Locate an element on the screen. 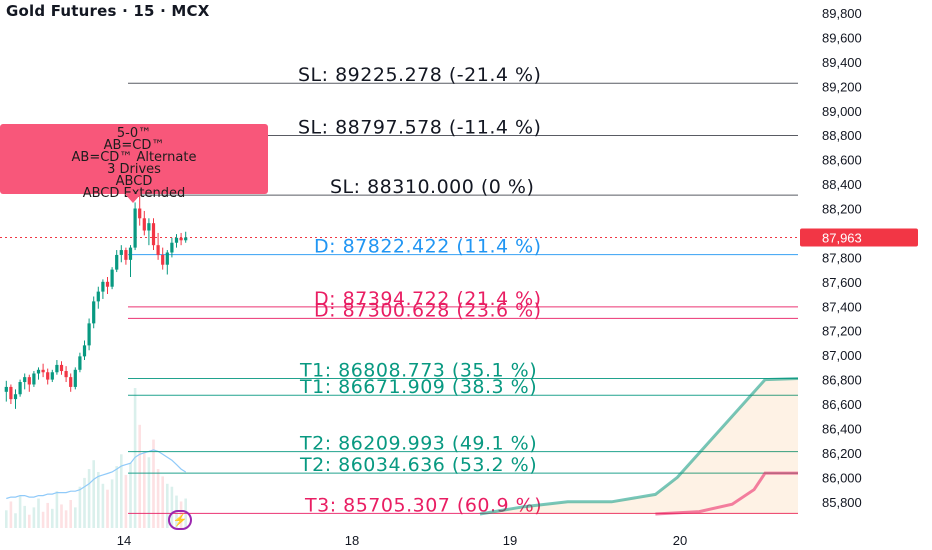 The image size is (932, 550). y-tick-label: 86,200 is located at coordinates (842, 453).